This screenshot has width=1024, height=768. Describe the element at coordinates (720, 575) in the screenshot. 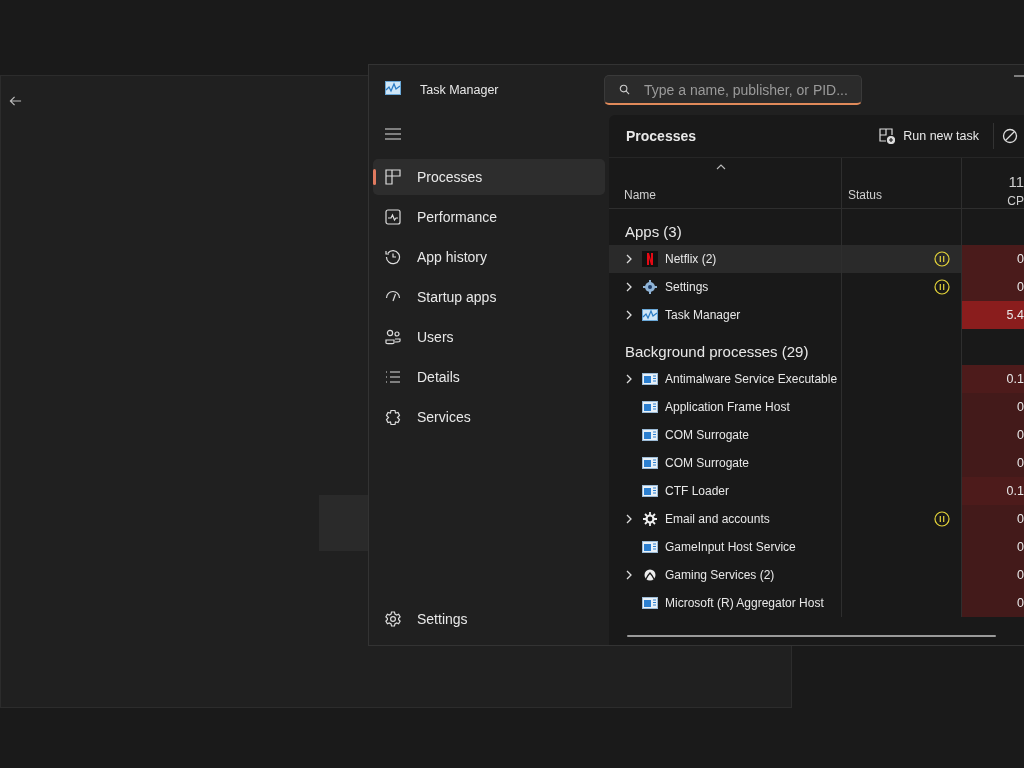

I see `process-name: Gaming Services (2)` at that location.